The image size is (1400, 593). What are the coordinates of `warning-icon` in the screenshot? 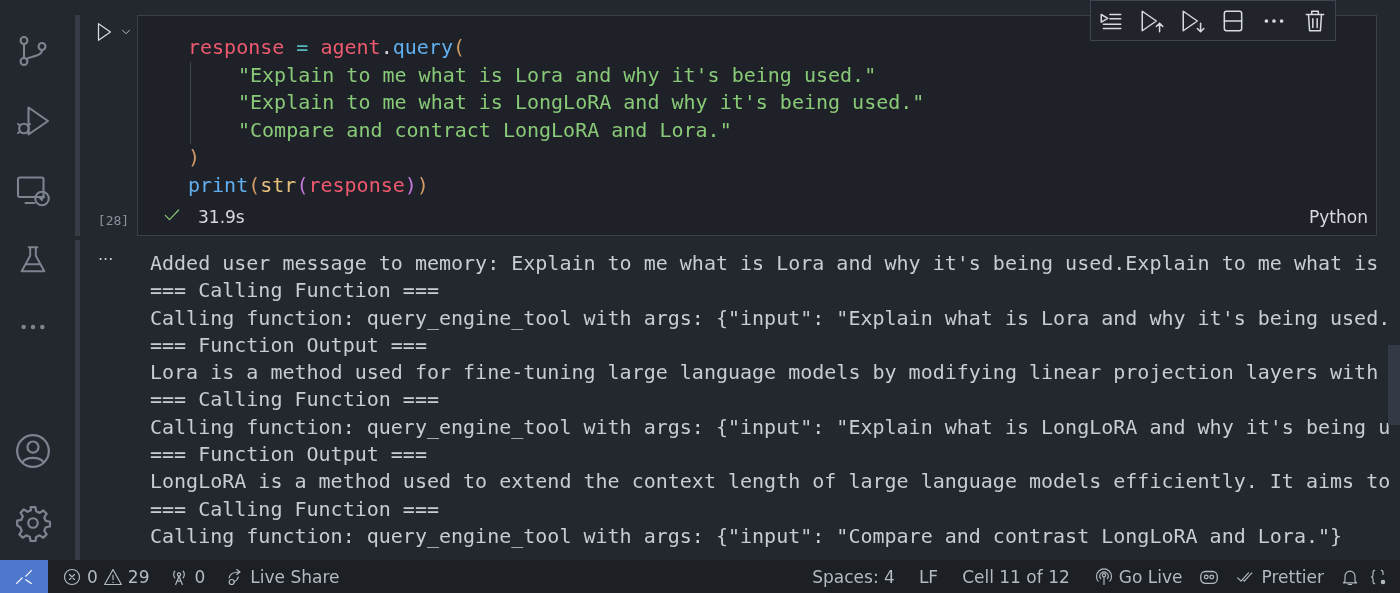 It's located at (112, 576).